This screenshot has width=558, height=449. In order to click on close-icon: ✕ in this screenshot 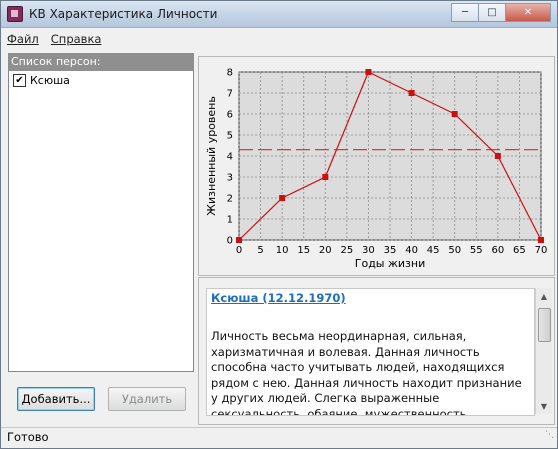, I will do `click(528, 12)`.